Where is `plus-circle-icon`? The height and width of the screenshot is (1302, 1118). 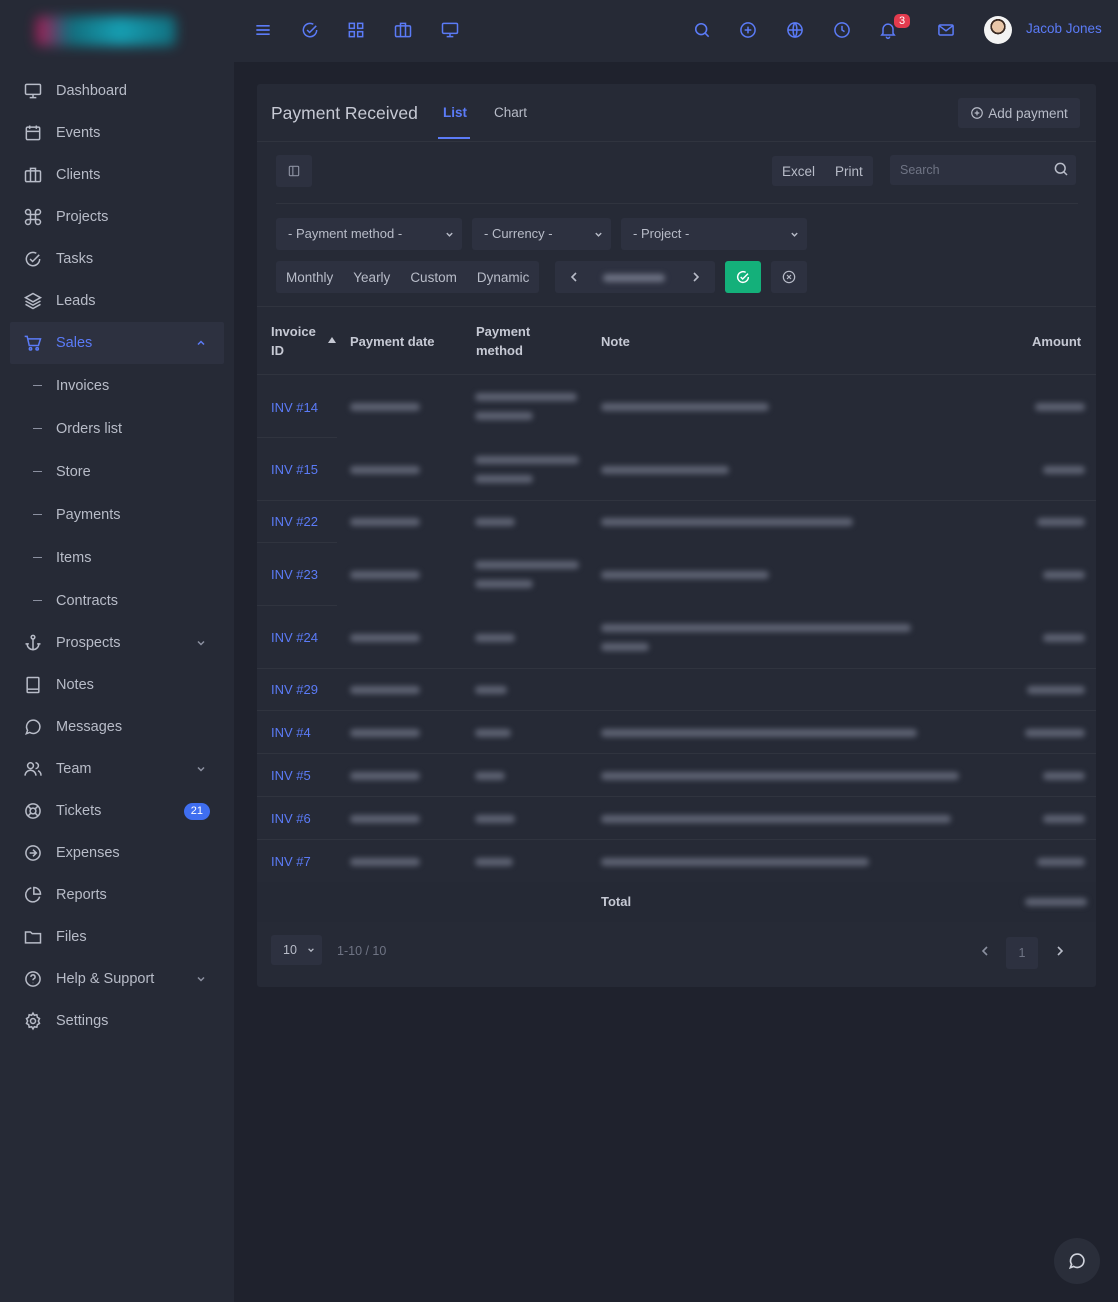
plus-circle-icon is located at coordinates (748, 30).